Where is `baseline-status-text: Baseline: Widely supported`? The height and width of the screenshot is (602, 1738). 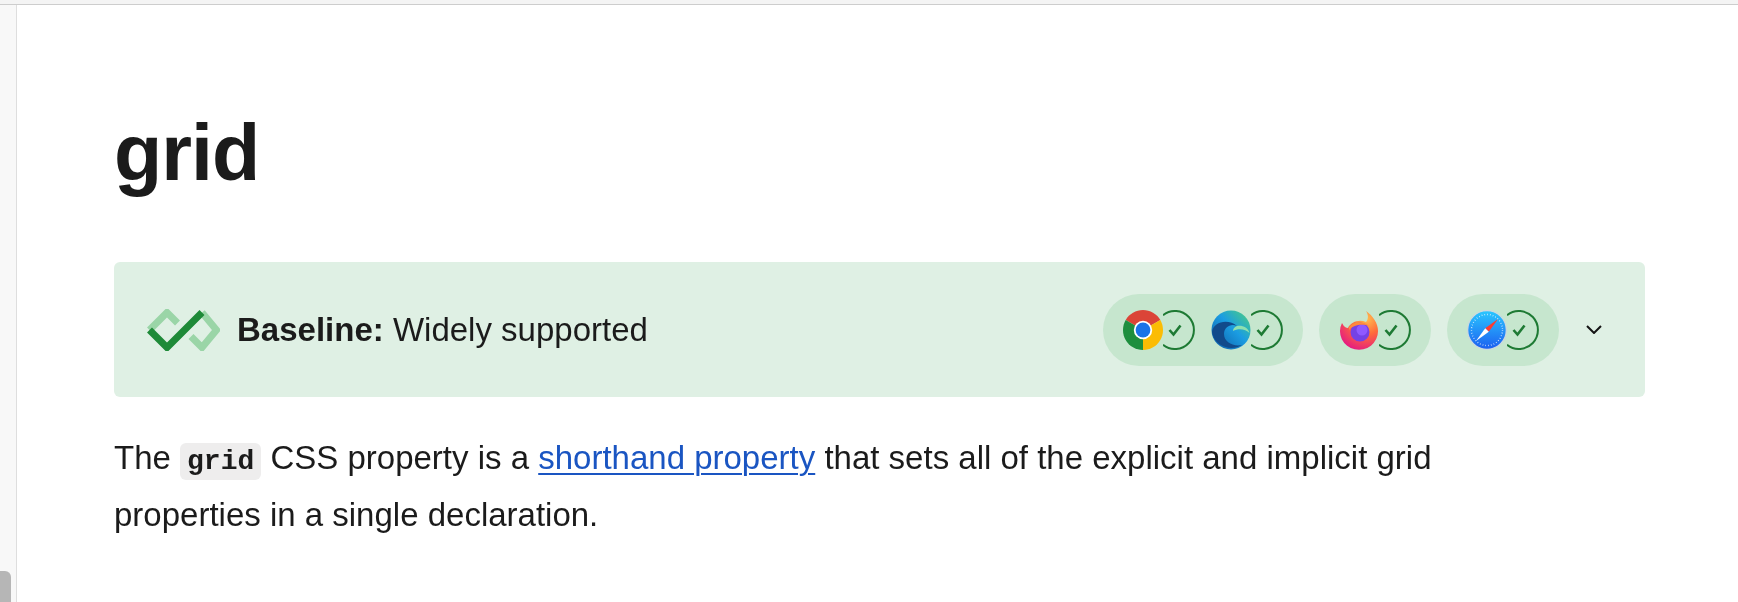
baseline-status-text: Baseline: Widely supported is located at coordinates (442, 329).